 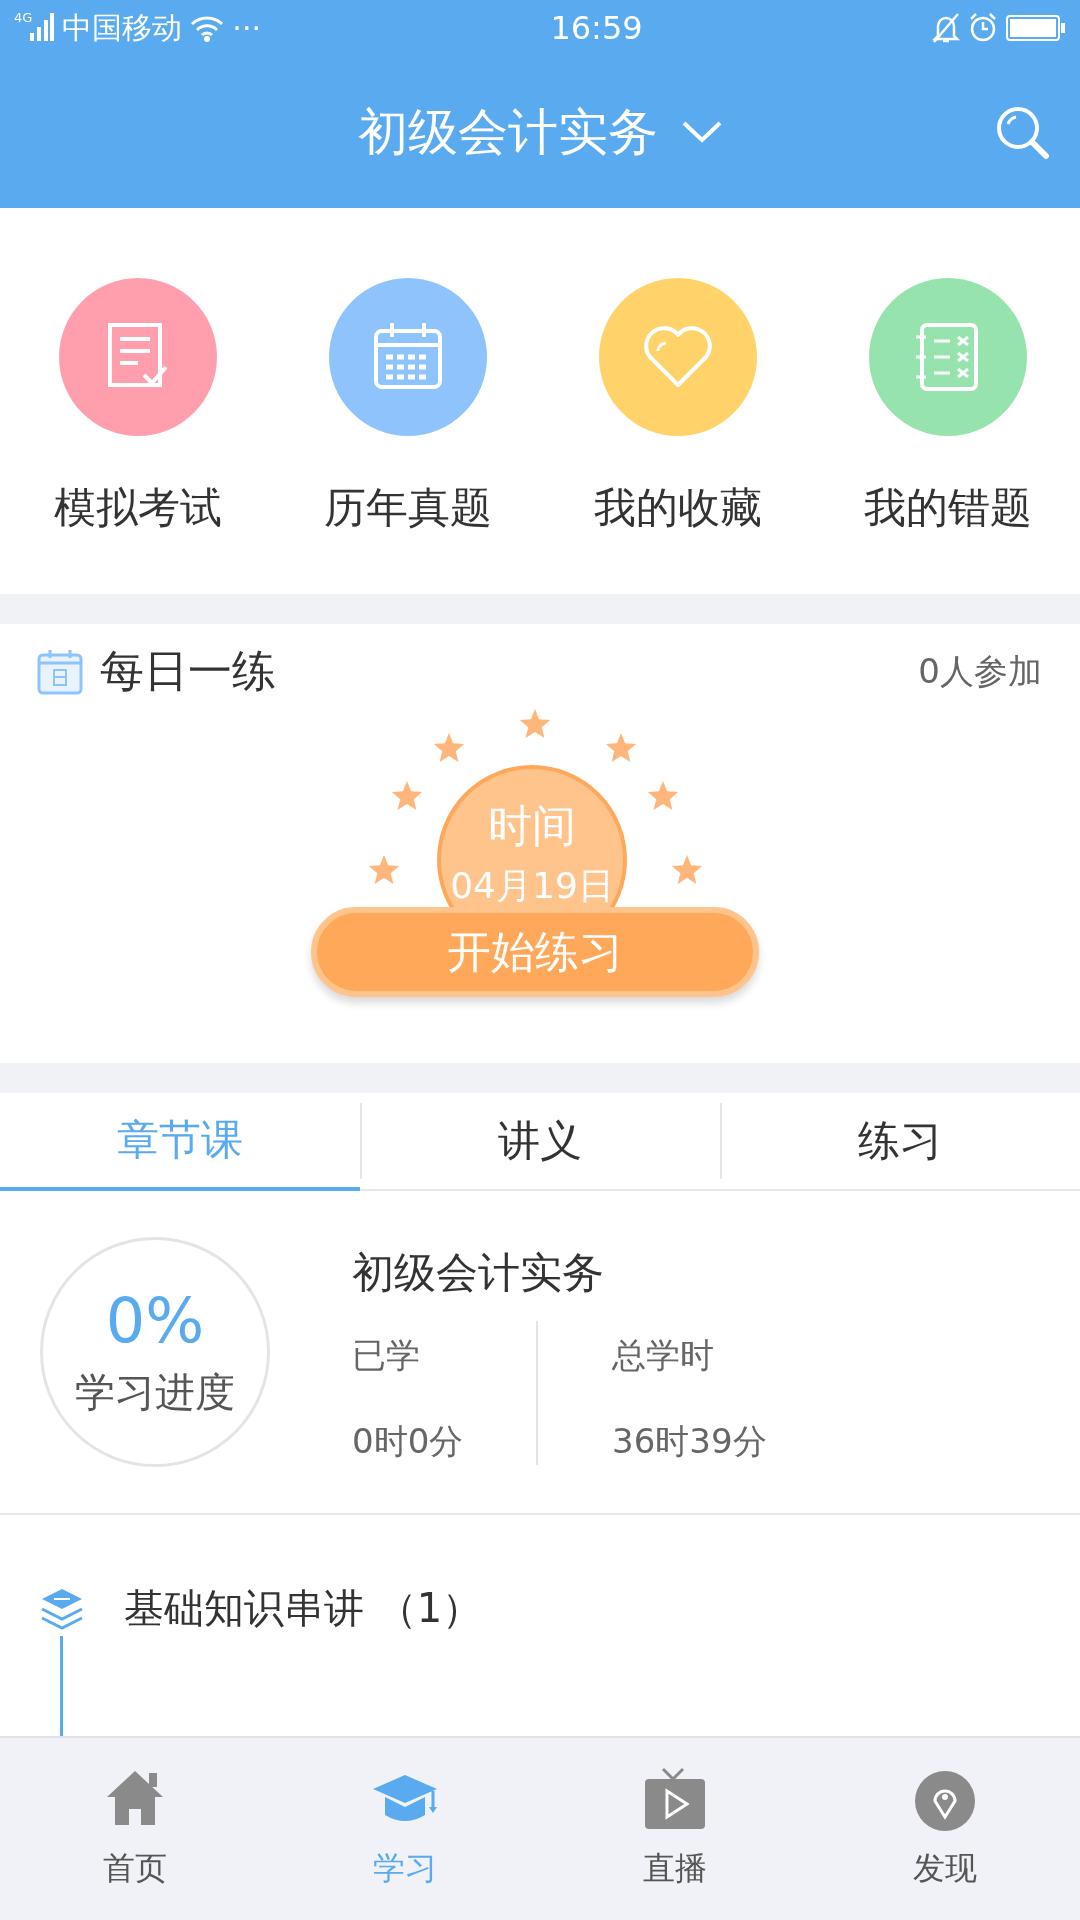 What do you see at coordinates (42, 28) in the screenshot?
I see `signal-icon` at bounding box center [42, 28].